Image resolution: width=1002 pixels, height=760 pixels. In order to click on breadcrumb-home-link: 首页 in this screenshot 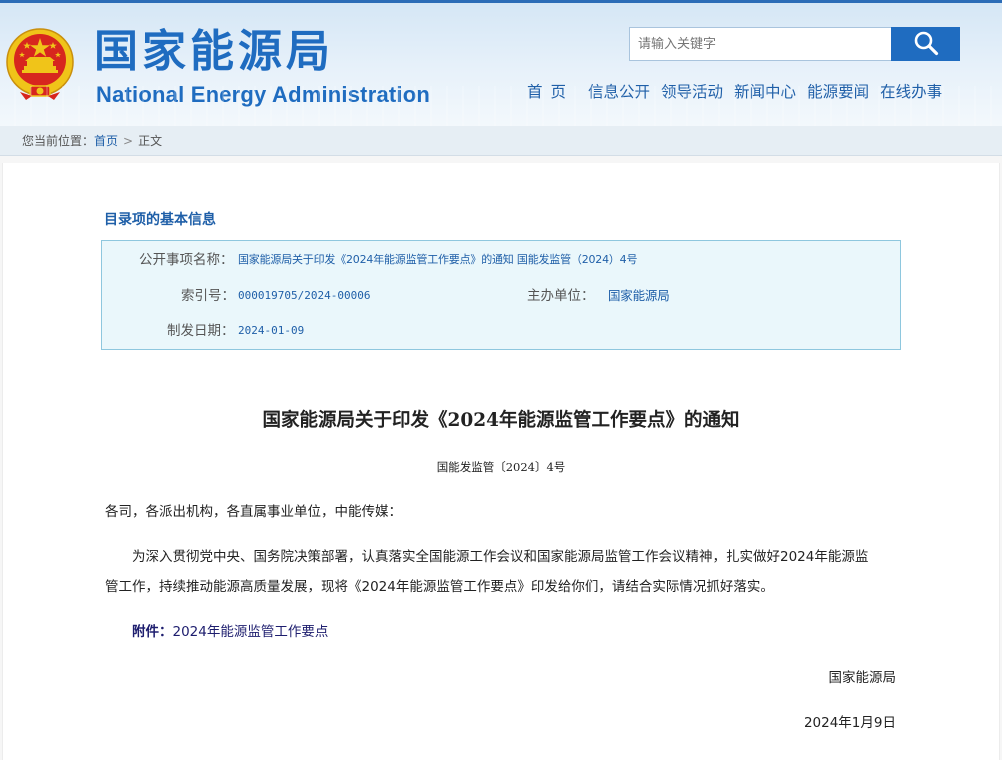, I will do `click(106, 141)`.